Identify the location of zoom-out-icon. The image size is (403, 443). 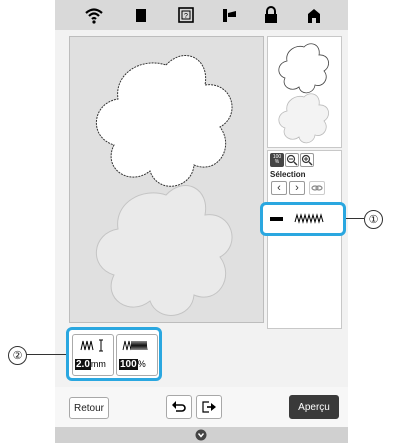
(292, 160).